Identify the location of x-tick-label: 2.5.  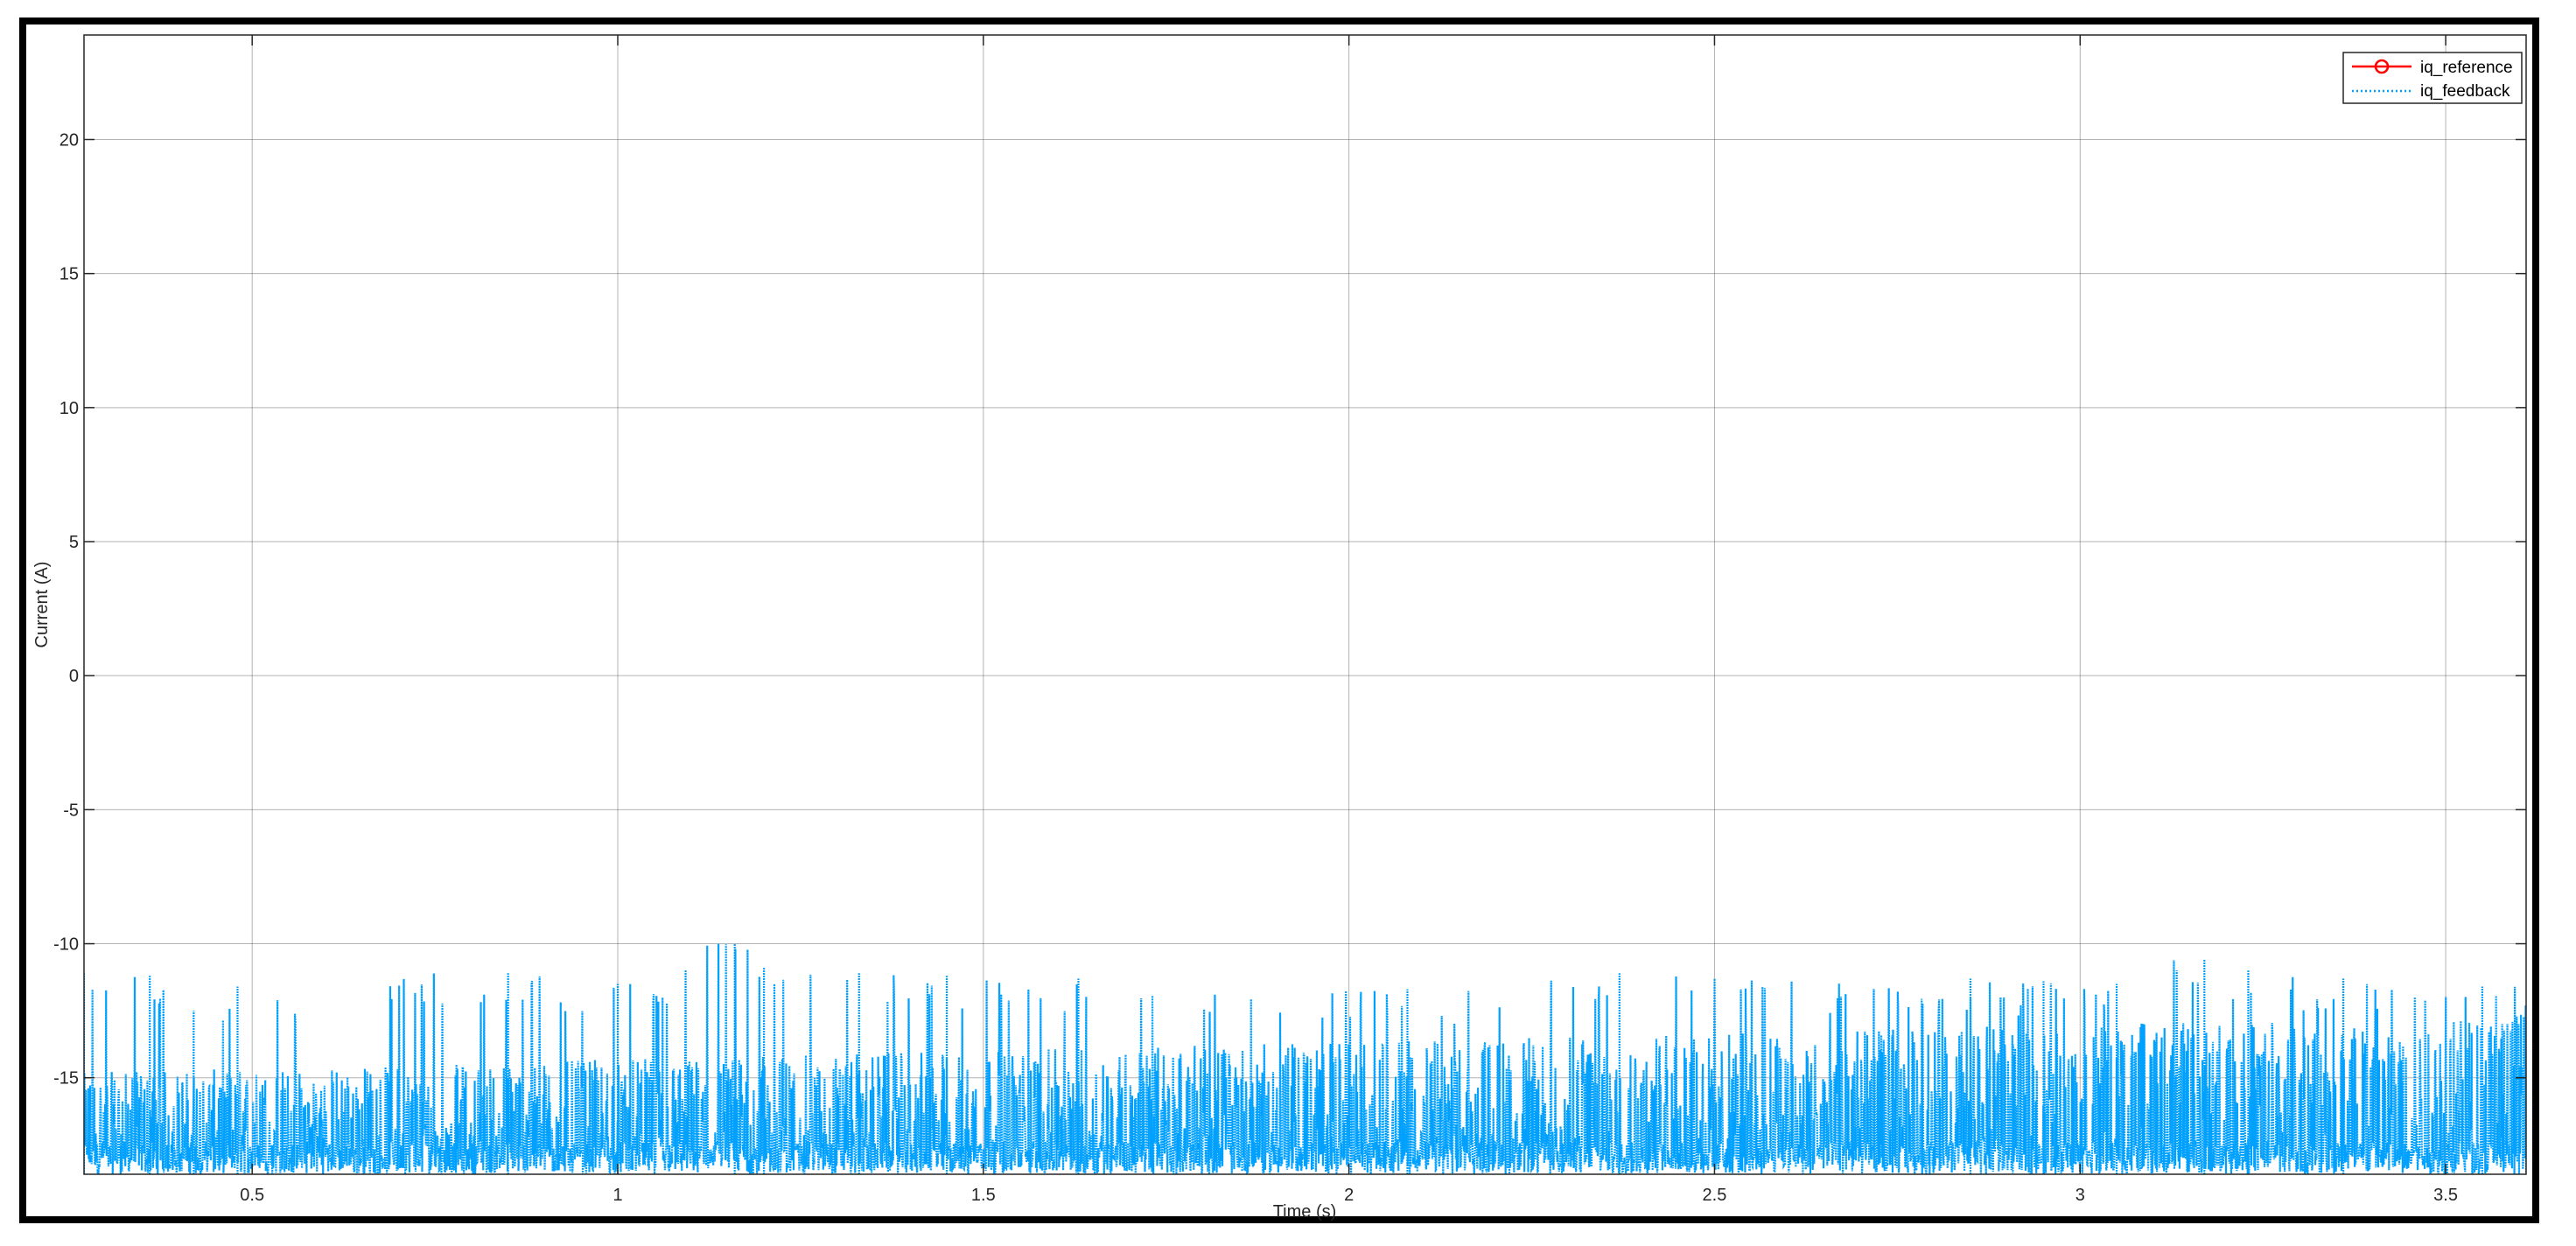
(1715, 1195).